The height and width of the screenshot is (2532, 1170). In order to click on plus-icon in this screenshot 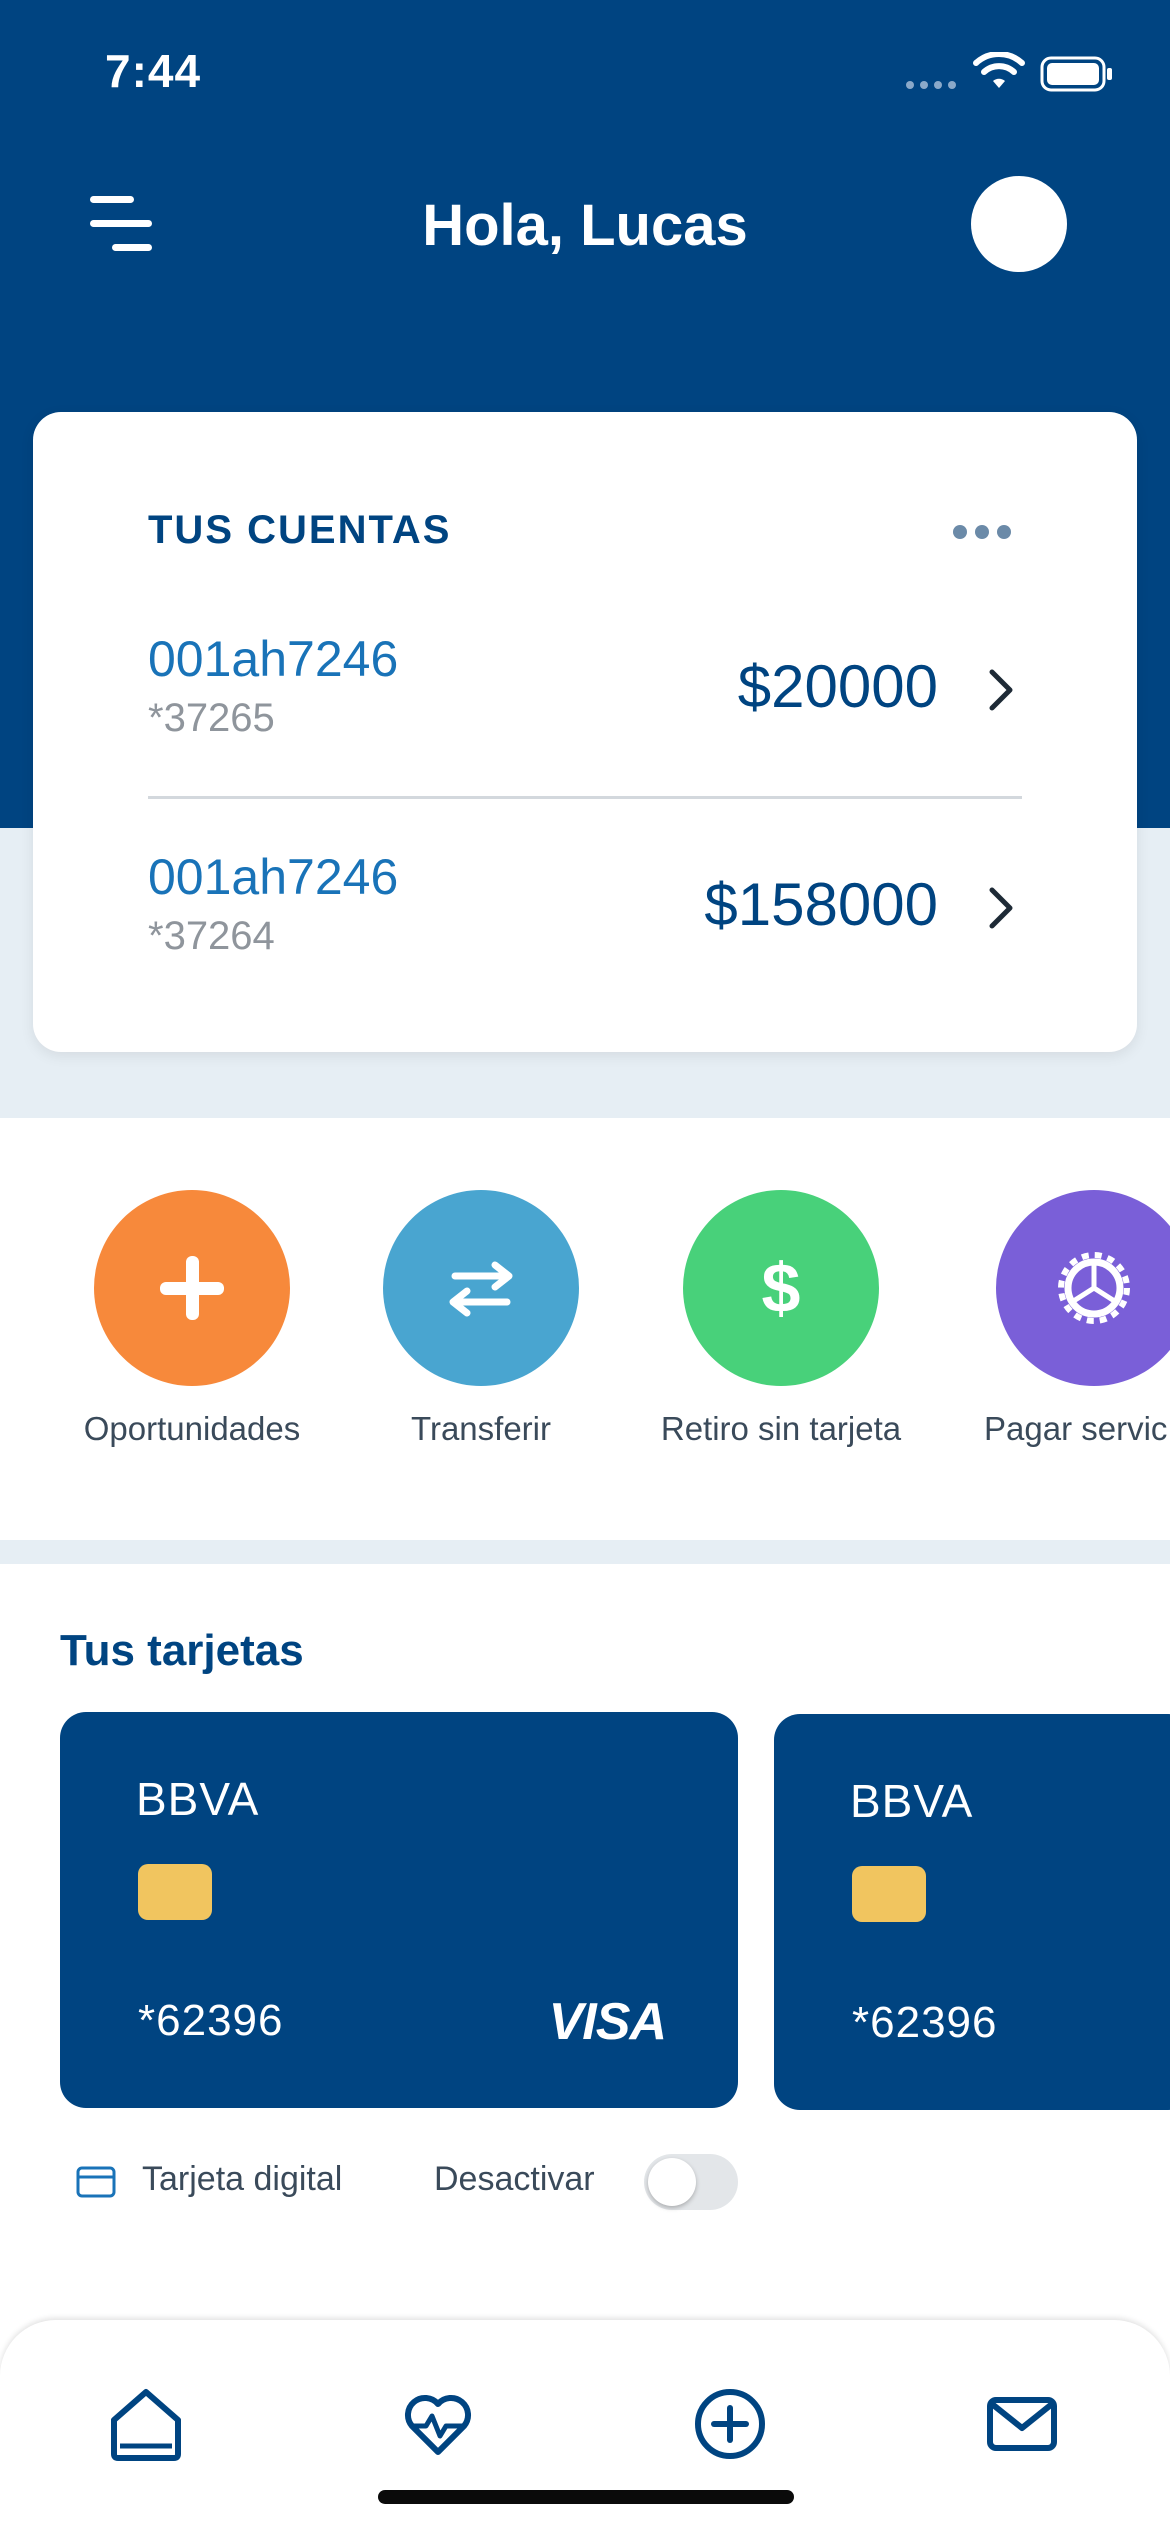, I will do `click(192, 1288)`.